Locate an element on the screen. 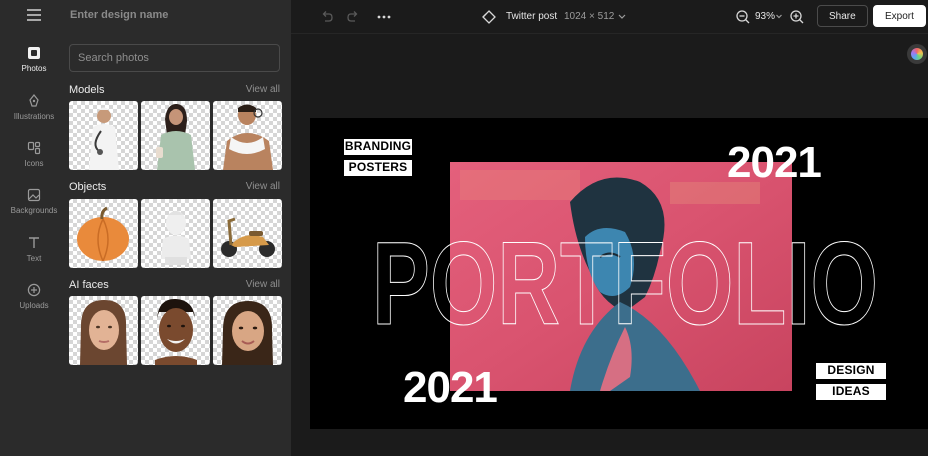 Image resolution: width=928 pixels, height=456 pixels. section-title-models: Models is located at coordinates (87, 90).